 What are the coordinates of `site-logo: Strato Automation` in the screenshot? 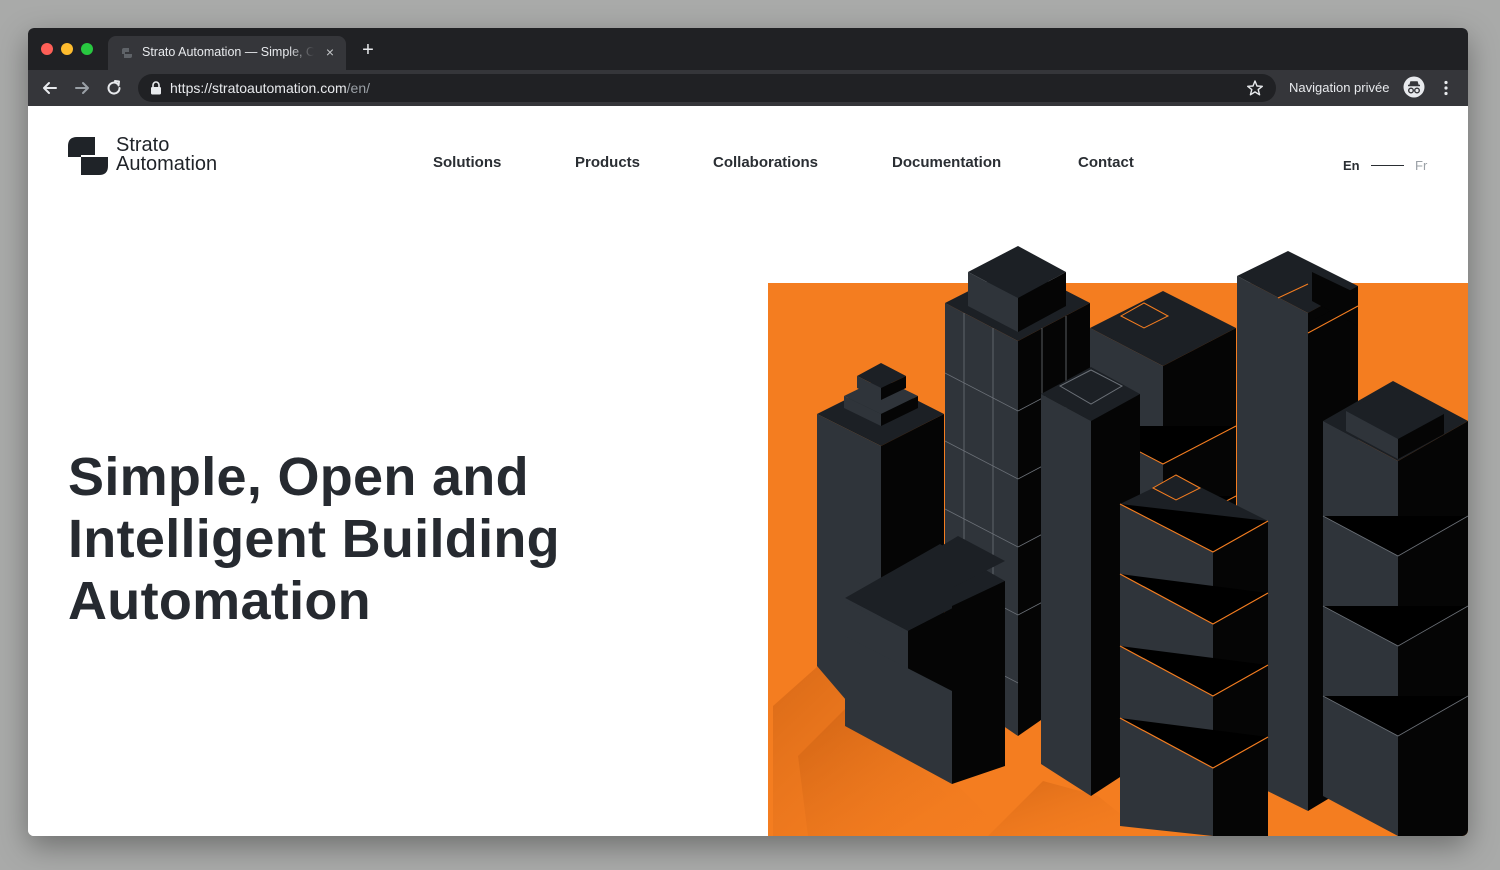 It's located at (153, 156).